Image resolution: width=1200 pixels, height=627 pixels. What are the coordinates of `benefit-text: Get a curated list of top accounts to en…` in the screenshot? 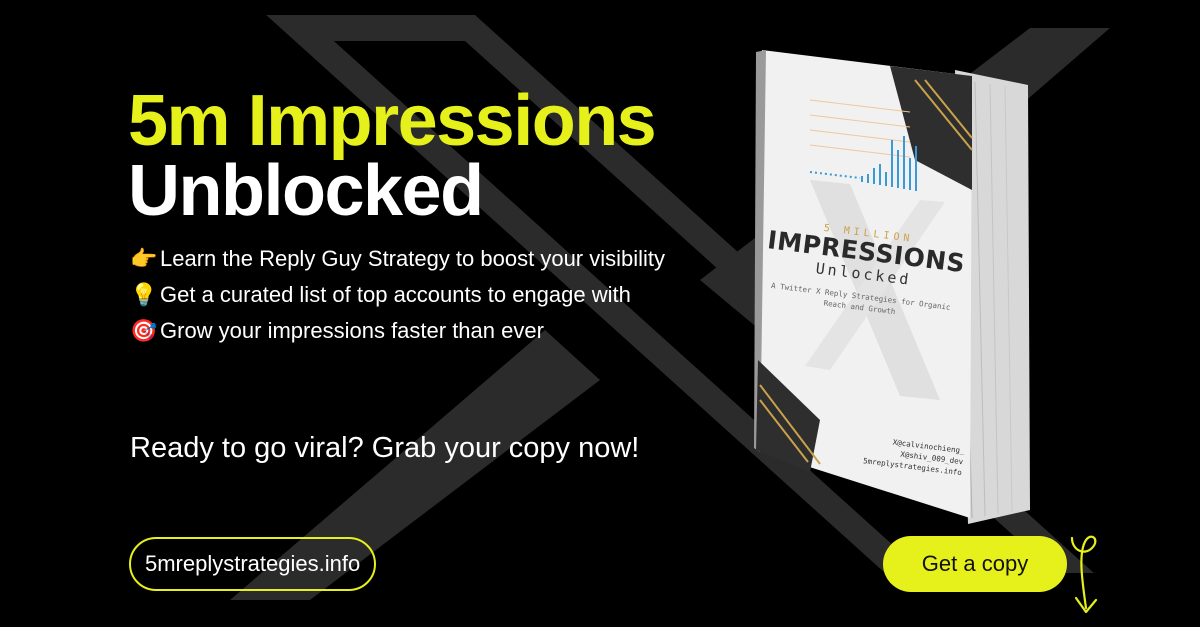 It's located at (395, 294).